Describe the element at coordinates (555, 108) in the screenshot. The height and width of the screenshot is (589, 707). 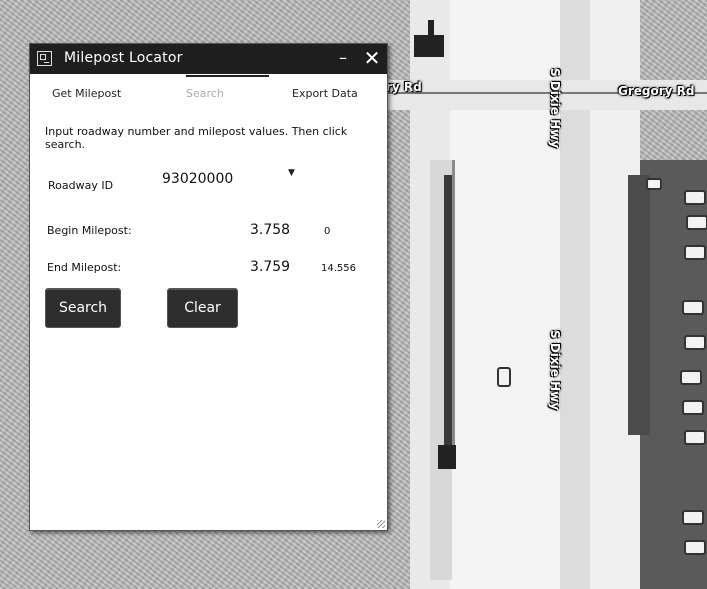
I see `map-label-dixie-hwy-top: S Dixie Hwy` at that location.